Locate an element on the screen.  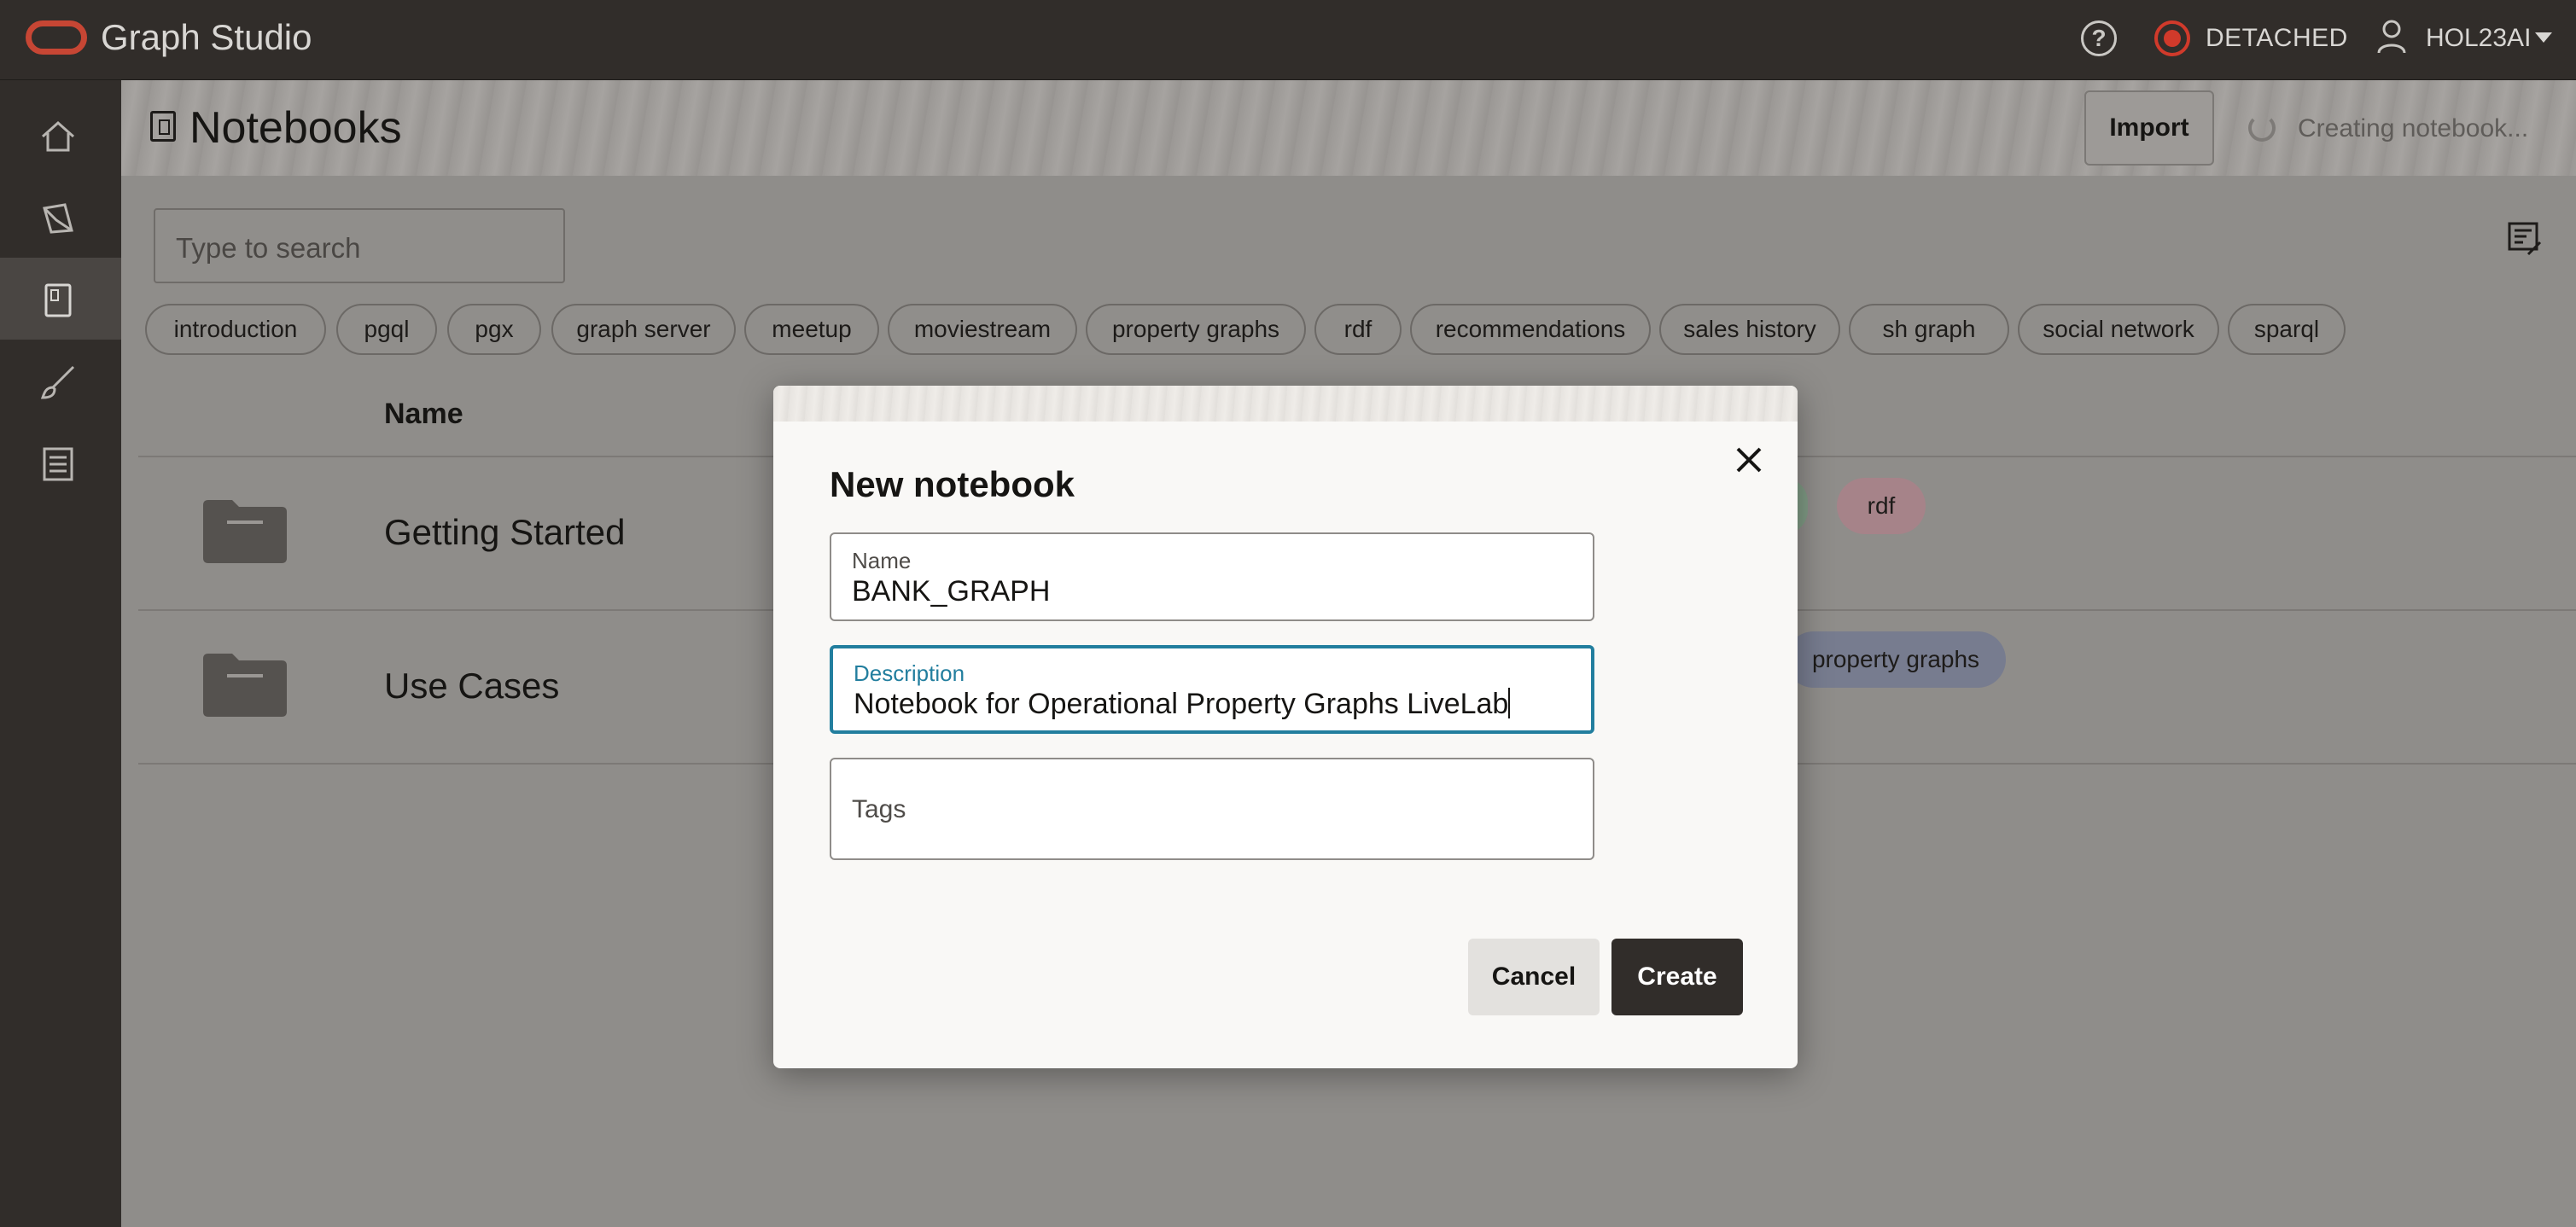
user-icon is located at coordinates (2391, 37).